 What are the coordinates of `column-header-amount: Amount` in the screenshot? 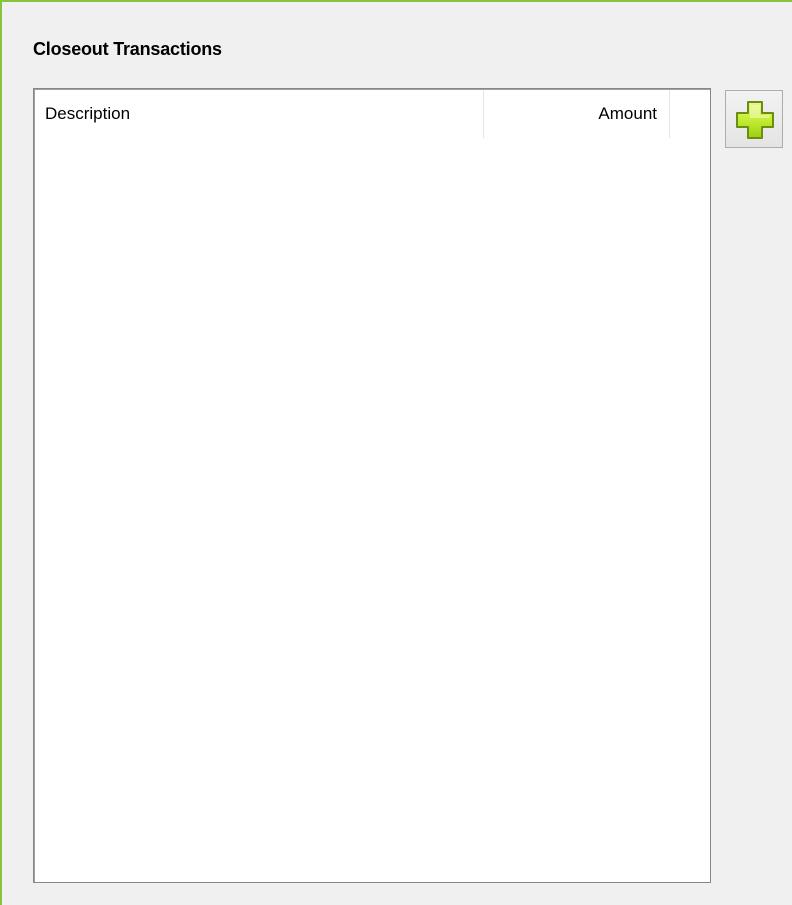 It's located at (577, 114).